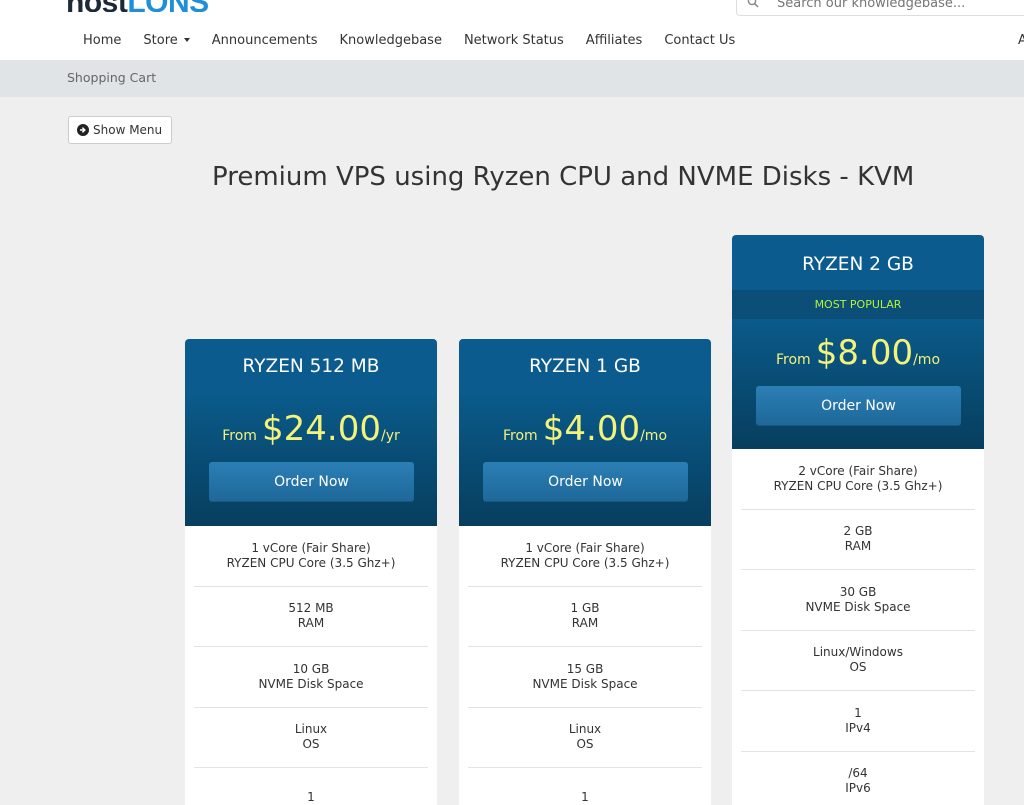  Describe the element at coordinates (311, 460) in the screenshot. I see `plan-price-block: From $24.00/yr Order Now` at that location.